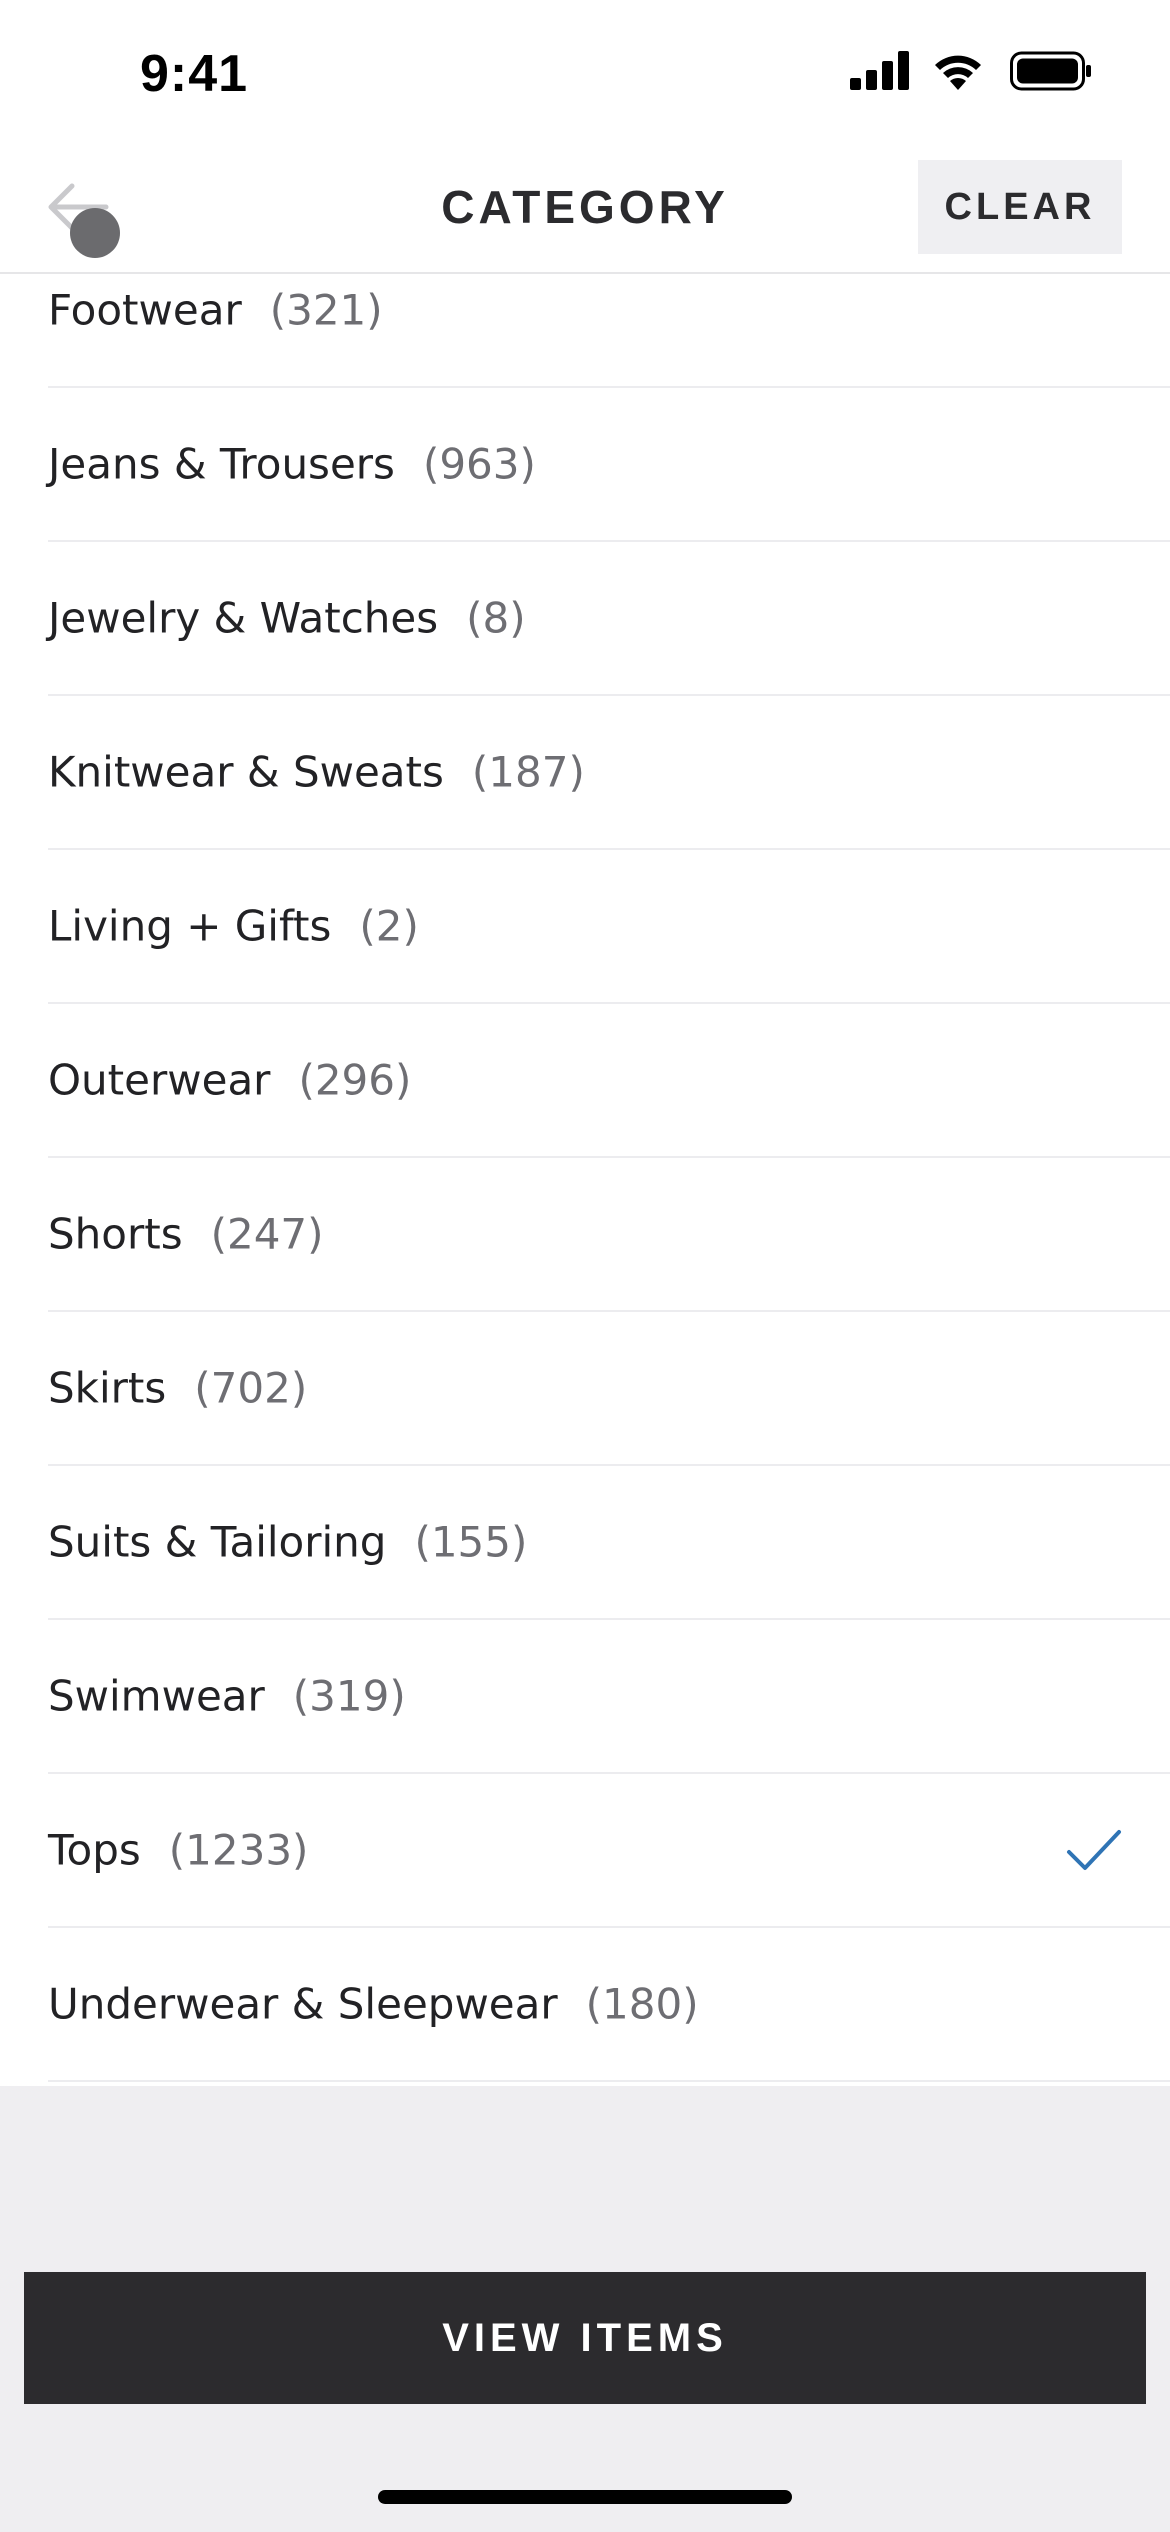 This screenshot has width=1170, height=2532. I want to click on category-count: (296), so click(355, 1080).